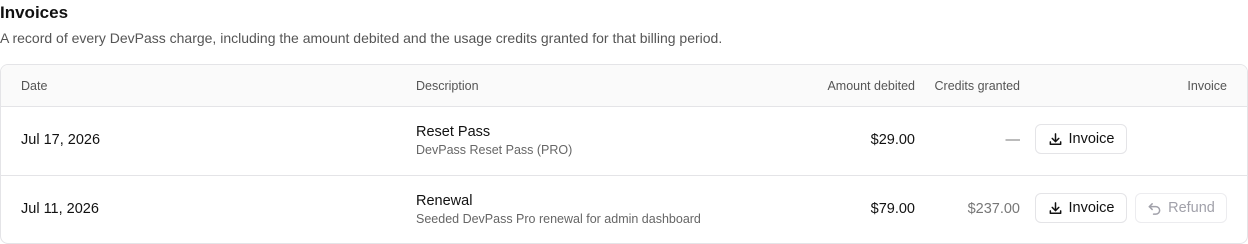 The image size is (1248, 244). I want to click on row-description: Reset Pass DevPass Reset Pass (PRO), so click(494, 140).